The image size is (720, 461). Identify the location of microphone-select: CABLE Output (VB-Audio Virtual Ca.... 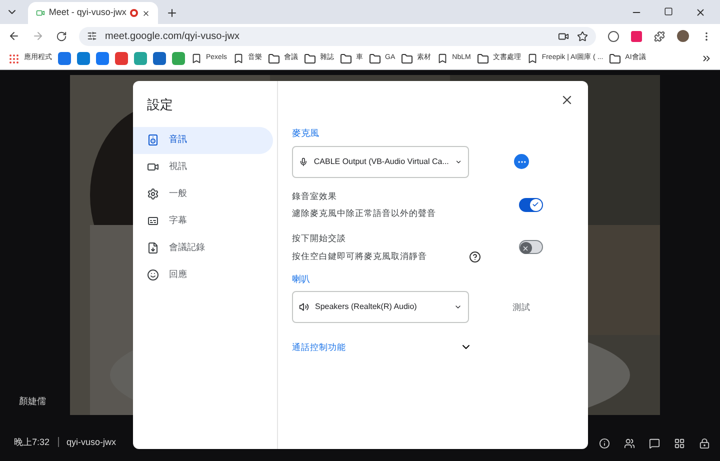
(380, 162).